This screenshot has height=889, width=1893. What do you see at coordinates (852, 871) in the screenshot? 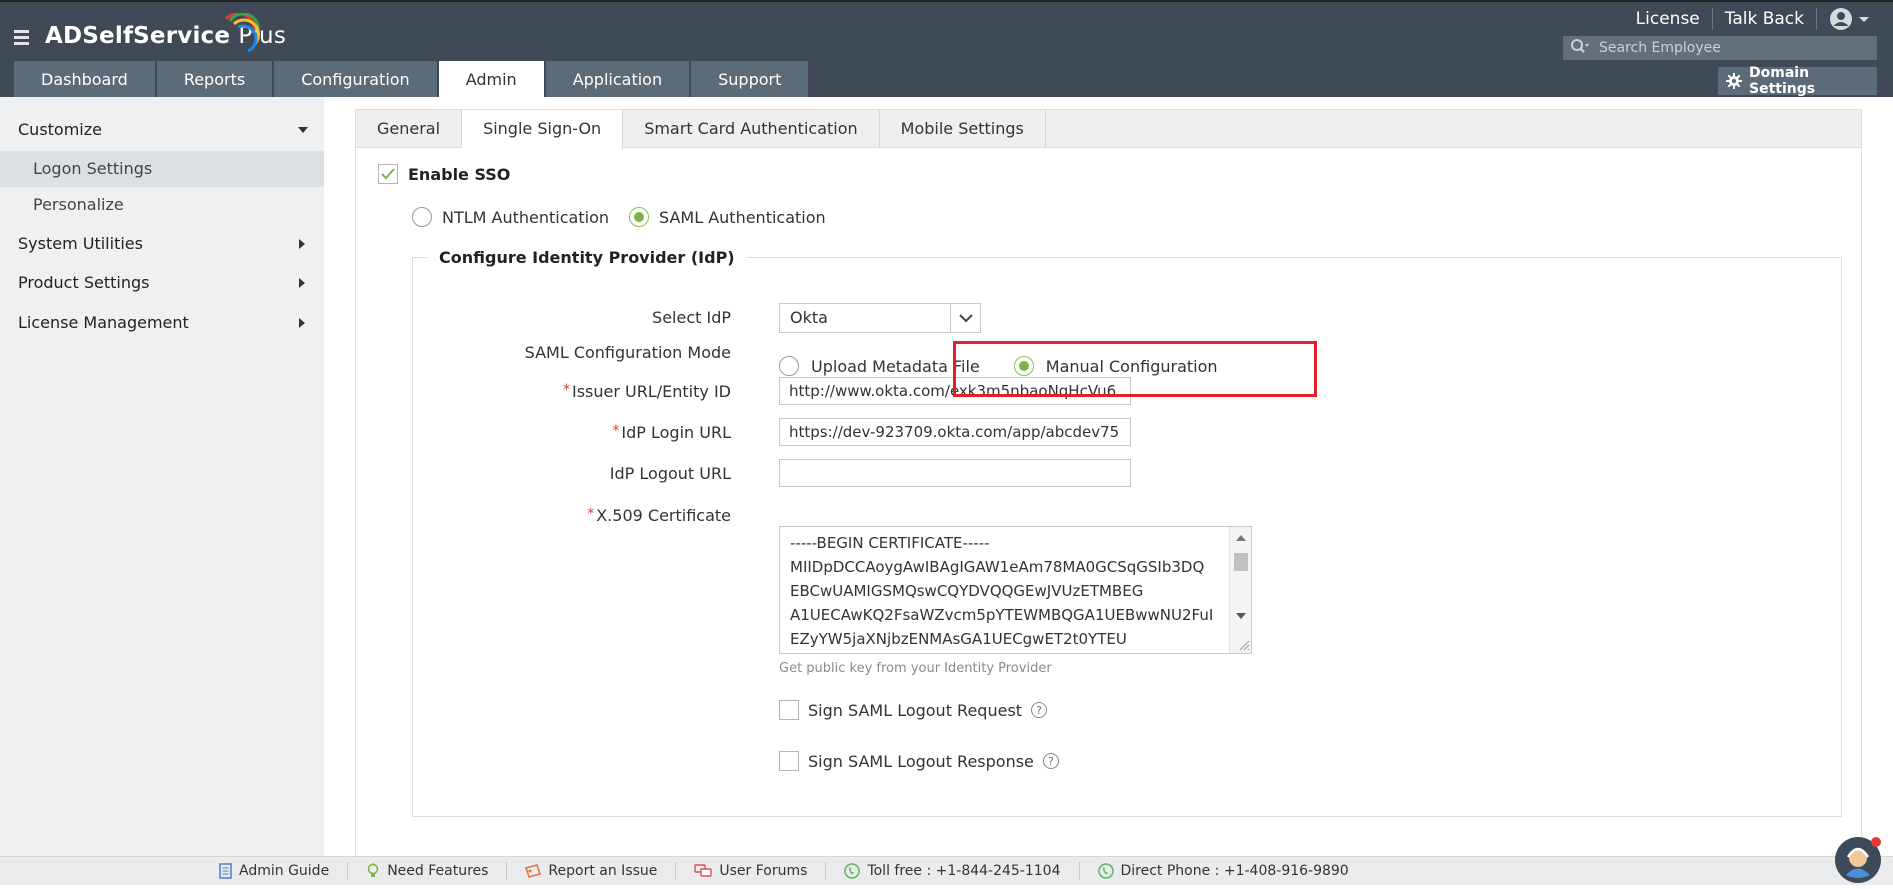
I see `phone-icon` at bounding box center [852, 871].